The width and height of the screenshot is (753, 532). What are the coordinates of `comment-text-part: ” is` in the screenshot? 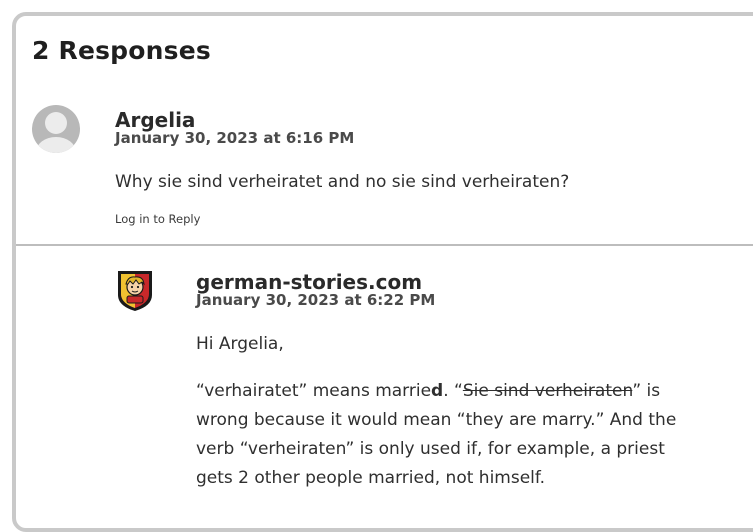 It's located at (646, 391).